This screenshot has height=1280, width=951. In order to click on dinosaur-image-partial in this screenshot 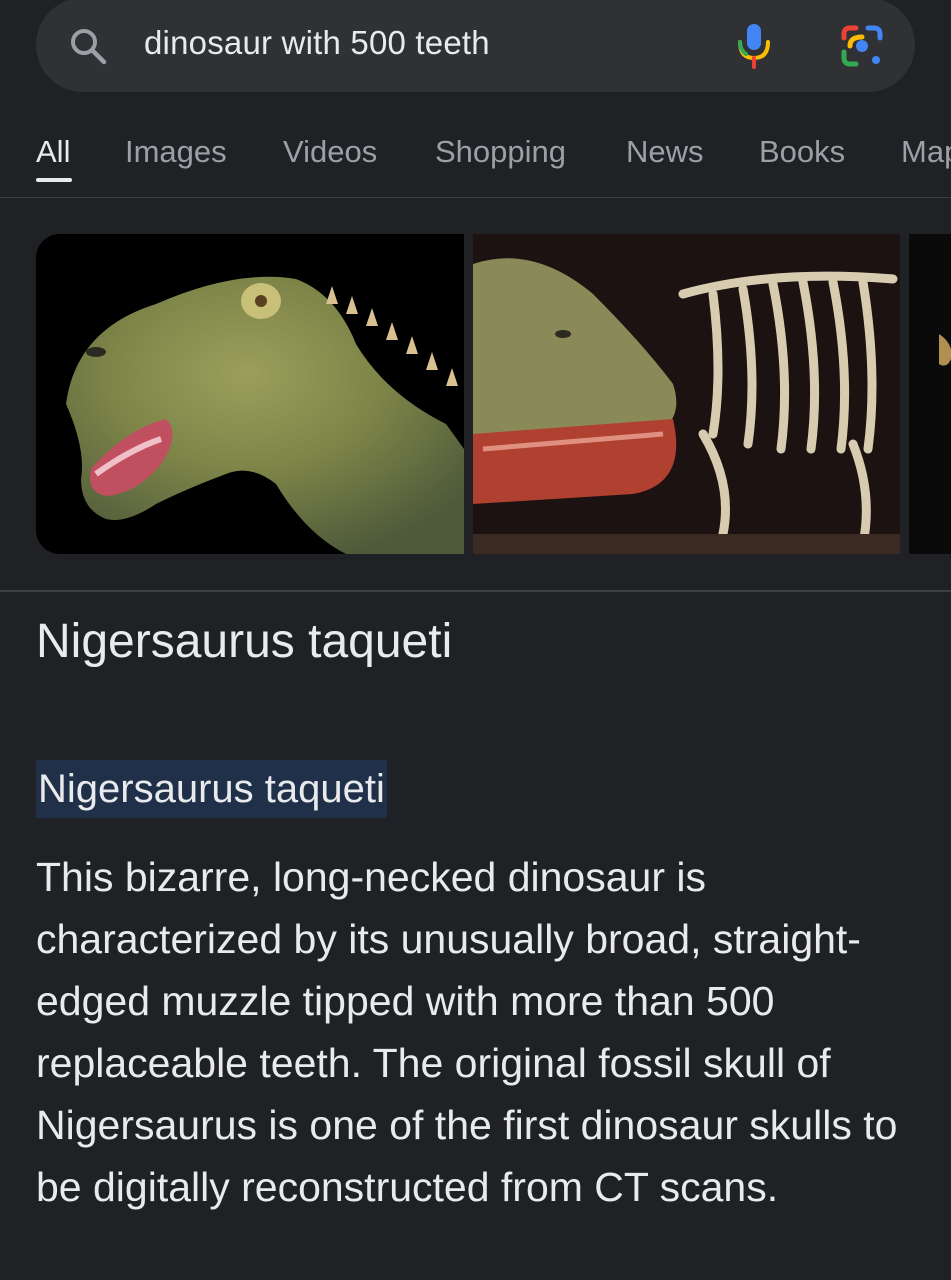, I will do `click(930, 394)`.